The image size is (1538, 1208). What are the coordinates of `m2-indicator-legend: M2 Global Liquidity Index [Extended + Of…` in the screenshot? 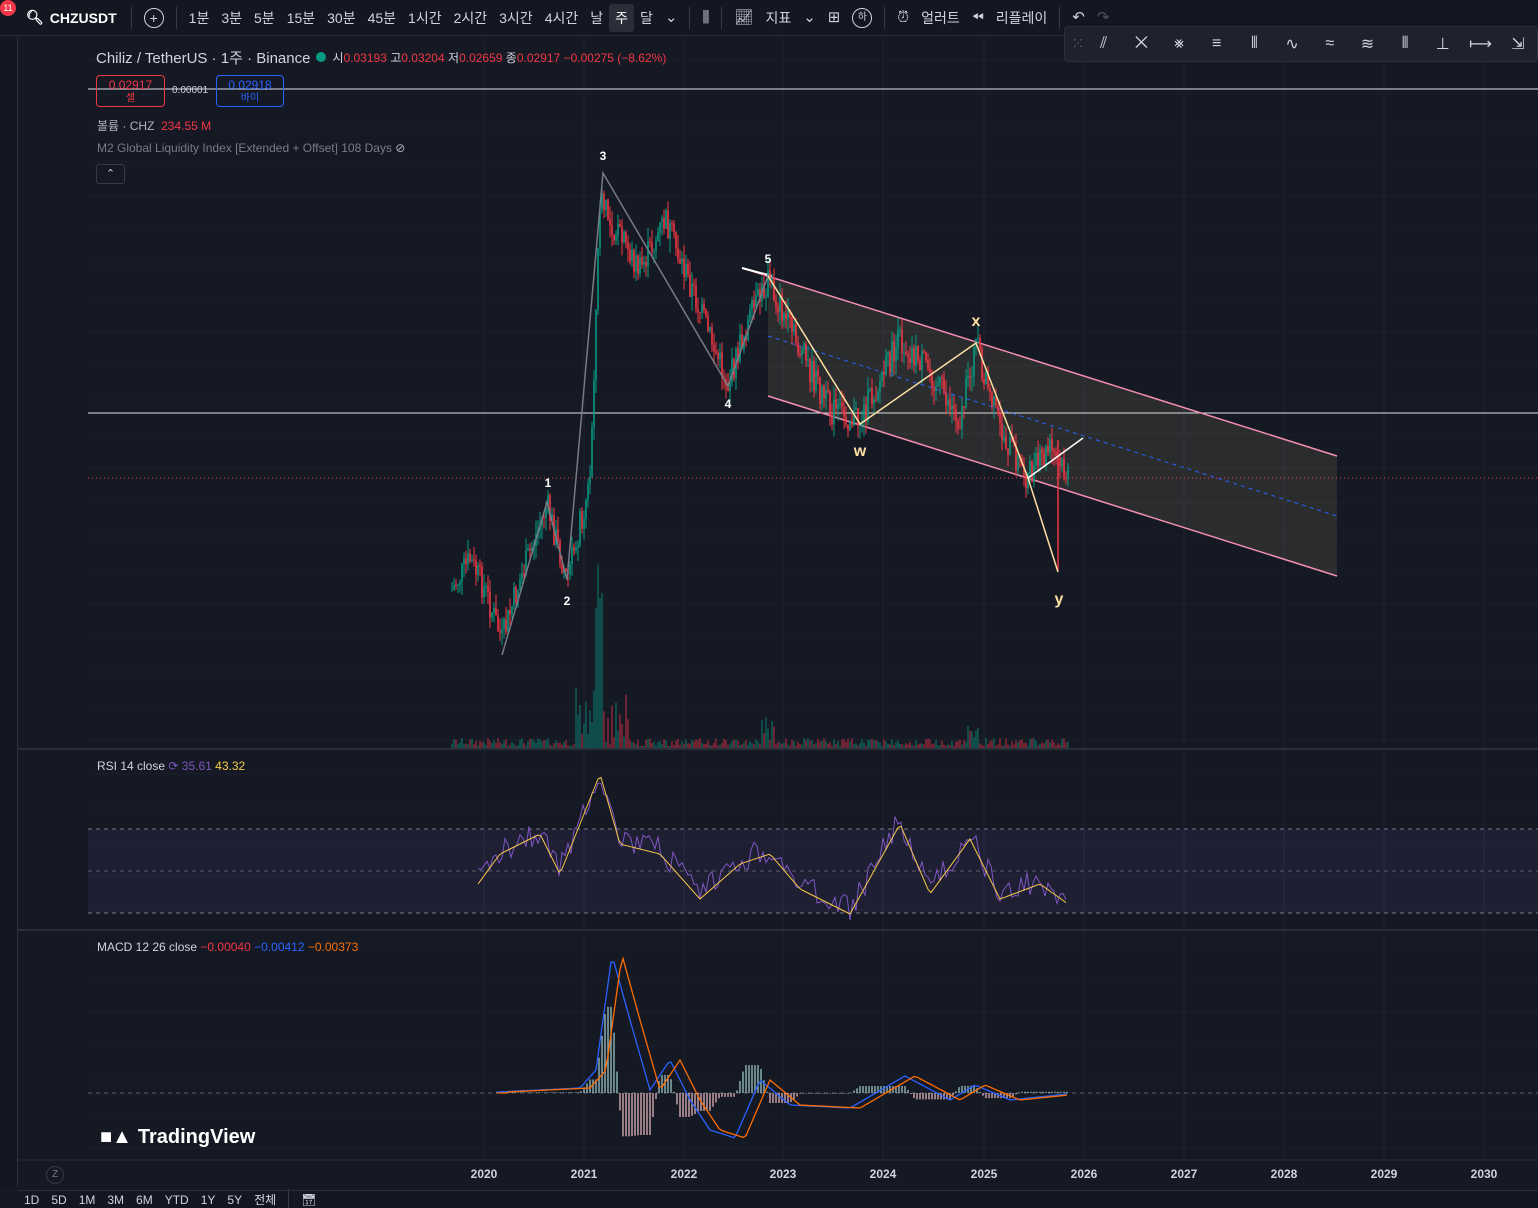 It's located at (251, 148).